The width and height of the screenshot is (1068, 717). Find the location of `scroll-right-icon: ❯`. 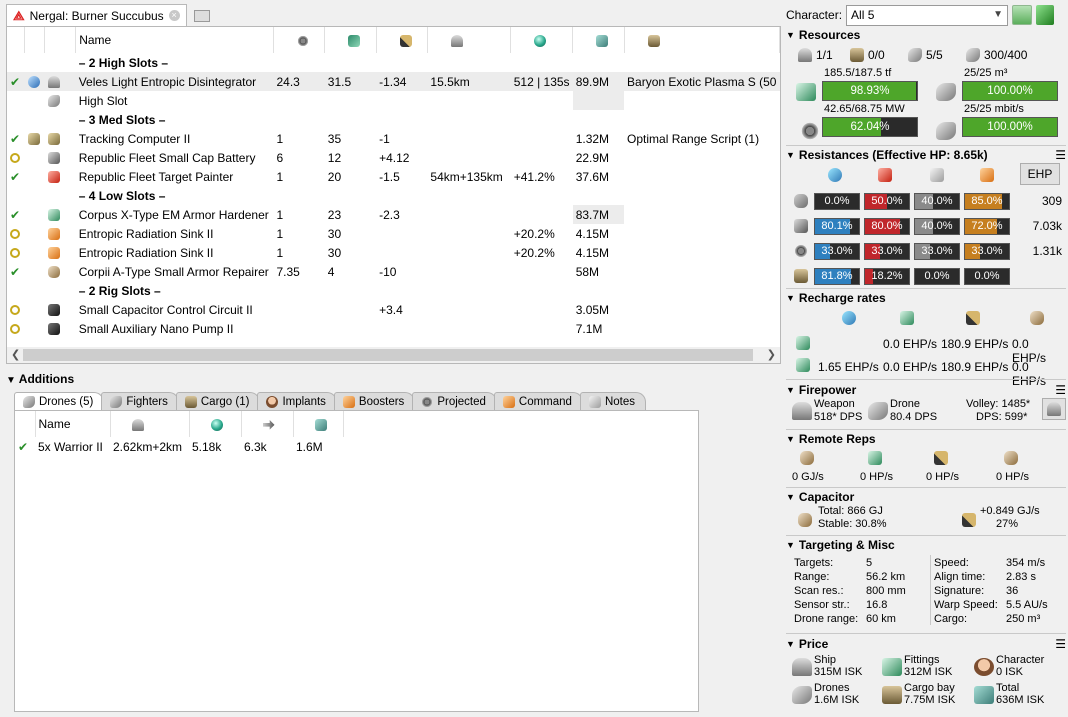

scroll-right-icon: ❯ is located at coordinates (771, 354).